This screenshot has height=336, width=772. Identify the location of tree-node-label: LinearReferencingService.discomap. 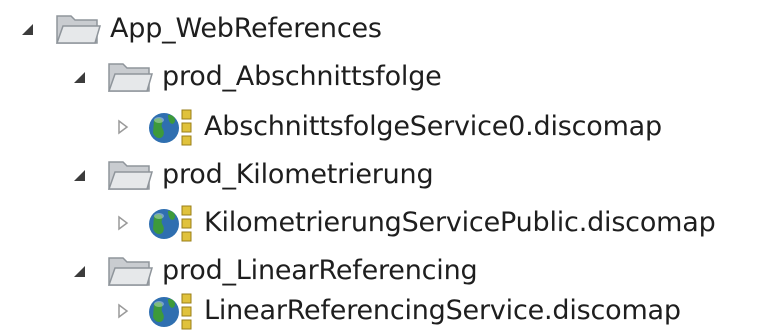
(442, 310).